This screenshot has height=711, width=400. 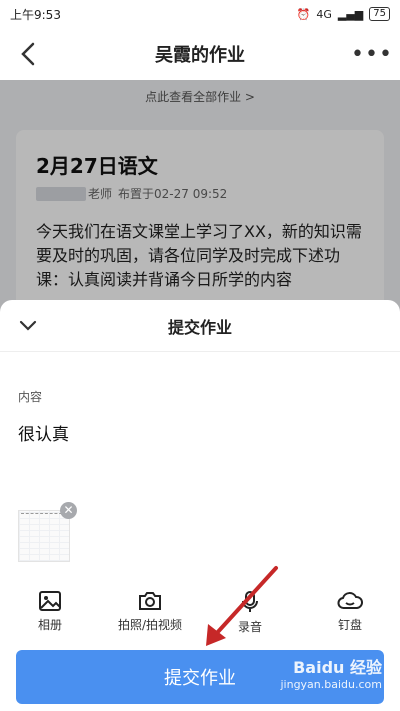 I want to click on submit-button: 提交作业, so click(x=200, y=677).